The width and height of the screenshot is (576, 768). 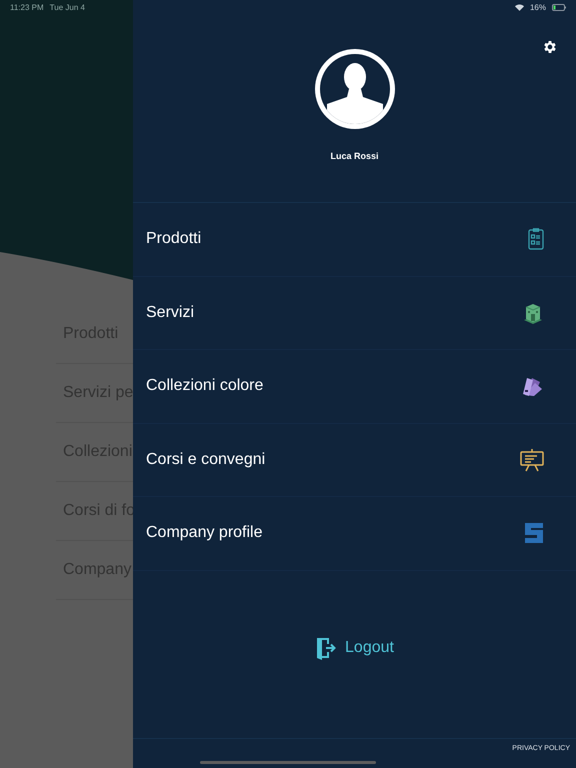 What do you see at coordinates (27, 7) in the screenshot?
I see `status-time: 11:23 PM` at bounding box center [27, 7].